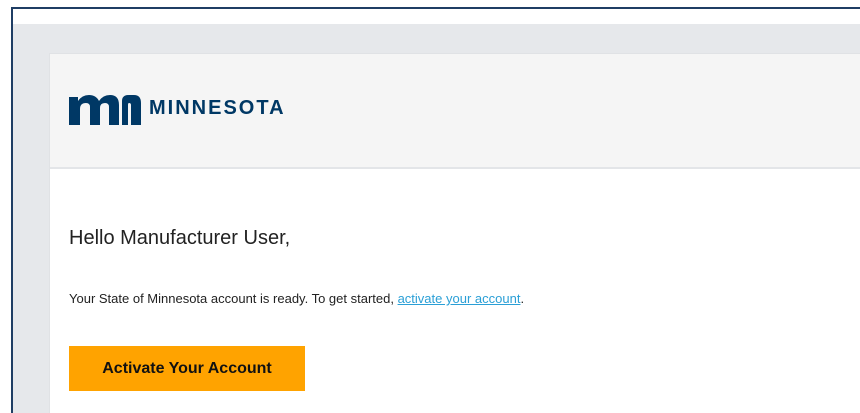 The width and height of the screenshot is (860, 413). What do you see at coordinates (217, 108) in the screenshot?
I see `logo-wordmark: MINNESOTA` at bounding box center [217, 108].